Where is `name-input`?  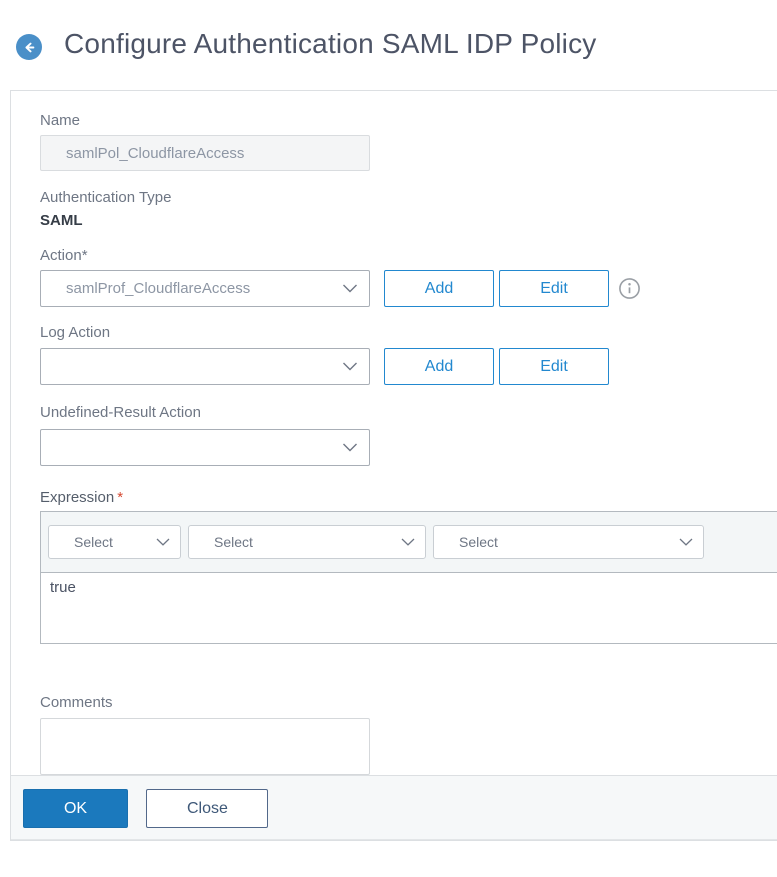 name-input is located at coordinates (205, 153).